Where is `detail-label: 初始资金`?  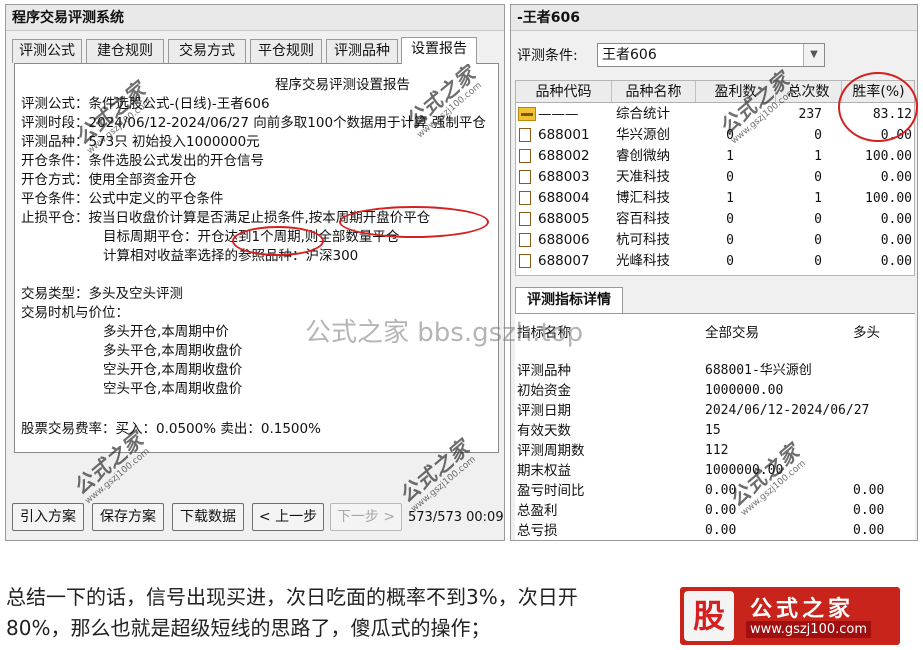 detail-label: 初始资金 is located at coordinates (544, 391).